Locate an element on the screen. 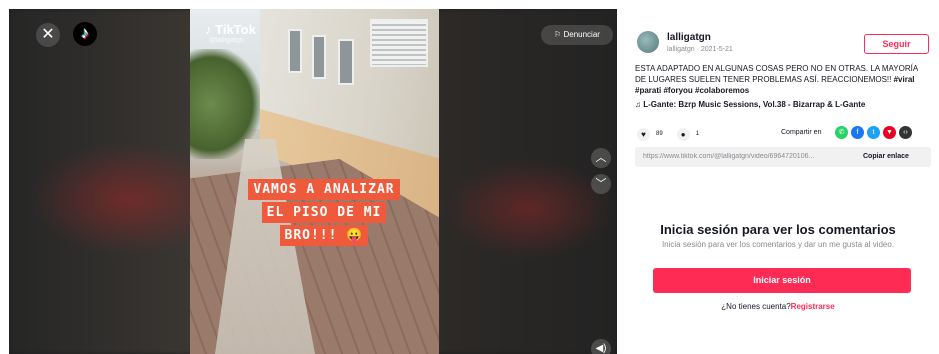 This screenshot has width=939, height=354. heart-icon: ♥ is located at coordinates (643, 134).